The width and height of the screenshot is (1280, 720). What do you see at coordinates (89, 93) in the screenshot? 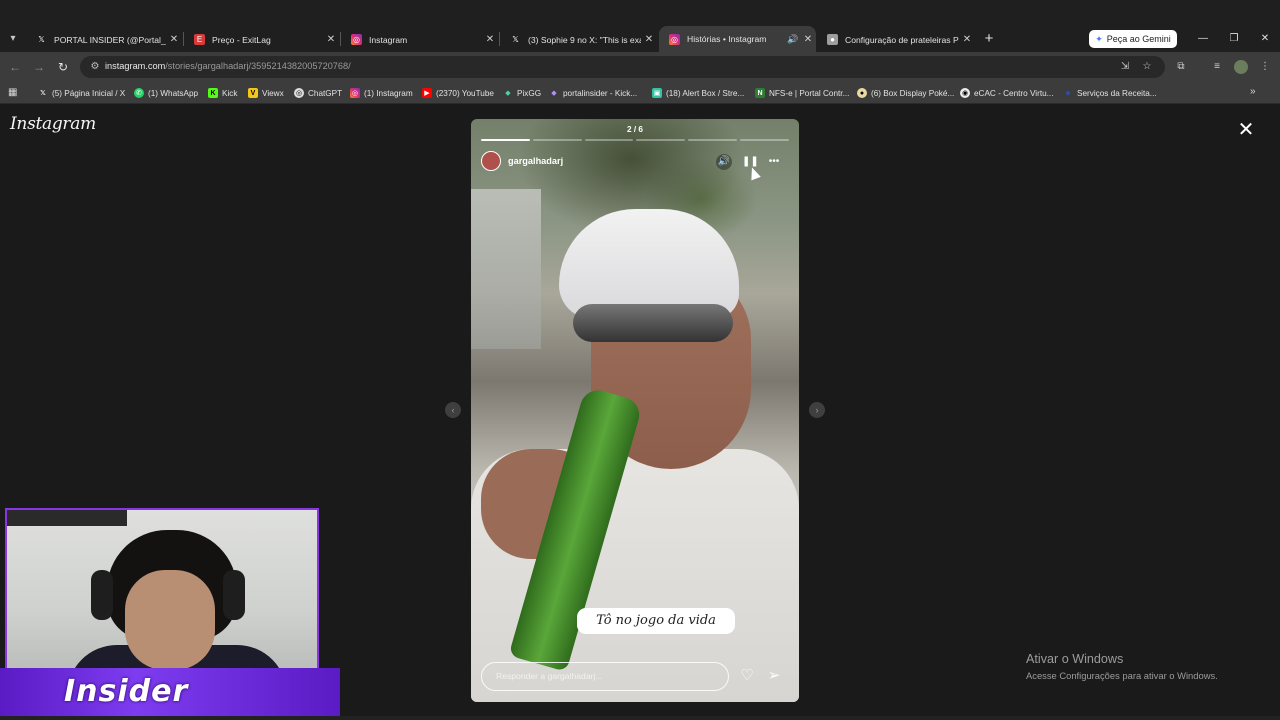
I see `bookmark-label: (5) Página Inicial / X` at bounding box center [89, 93].